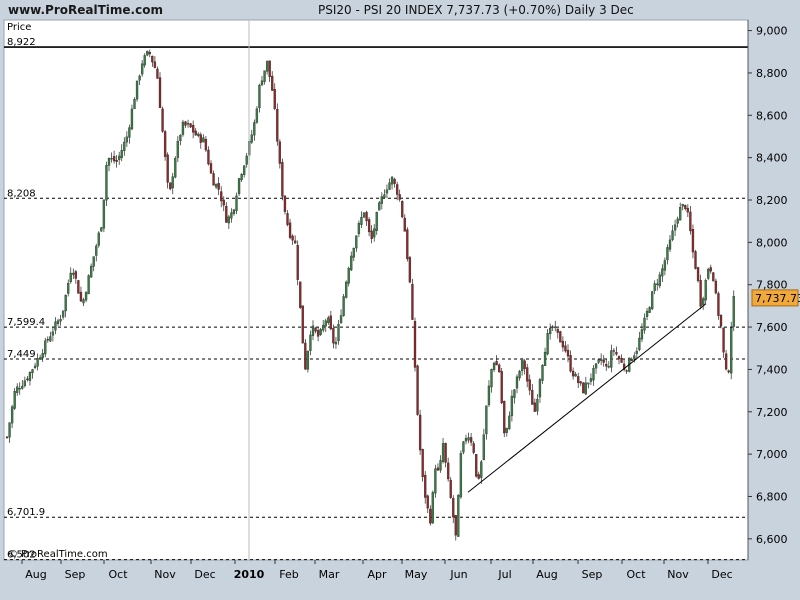 Image resolution: width=800 pixels, height=600 pixels. Describe the element at coordinates (772, 115) in the screenshot. I see `y-tick-label: 8,600` at that location.